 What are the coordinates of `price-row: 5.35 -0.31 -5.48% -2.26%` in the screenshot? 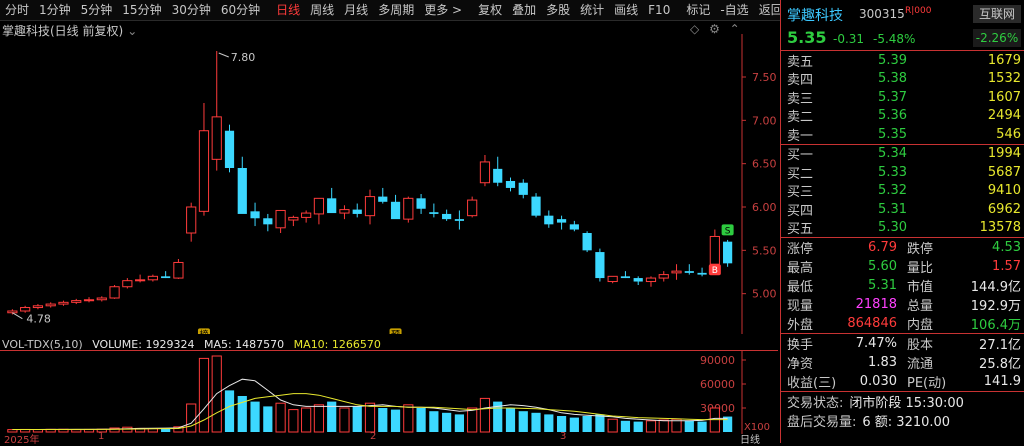 It's located at (902, 38).